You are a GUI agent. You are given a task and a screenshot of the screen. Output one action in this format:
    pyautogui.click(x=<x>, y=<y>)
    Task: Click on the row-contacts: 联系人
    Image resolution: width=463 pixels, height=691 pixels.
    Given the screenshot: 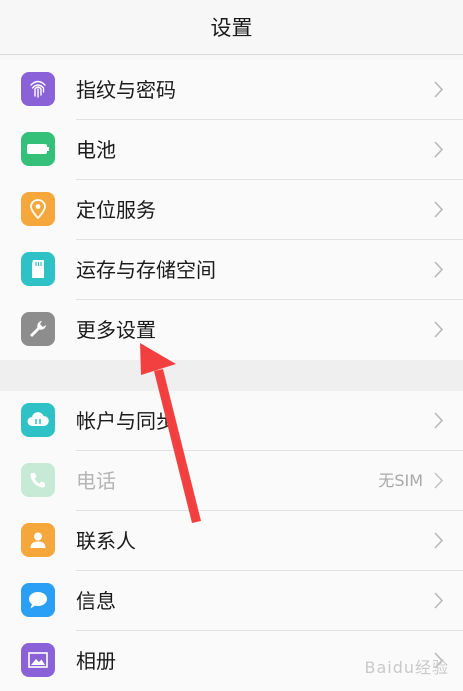 What is the action you would take?
    pyautogui.click(x=231, y=541)
    